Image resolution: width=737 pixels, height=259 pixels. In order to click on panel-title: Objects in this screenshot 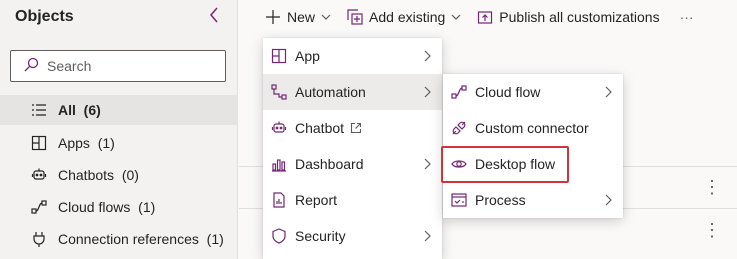, I will do `click(44, 16)`.